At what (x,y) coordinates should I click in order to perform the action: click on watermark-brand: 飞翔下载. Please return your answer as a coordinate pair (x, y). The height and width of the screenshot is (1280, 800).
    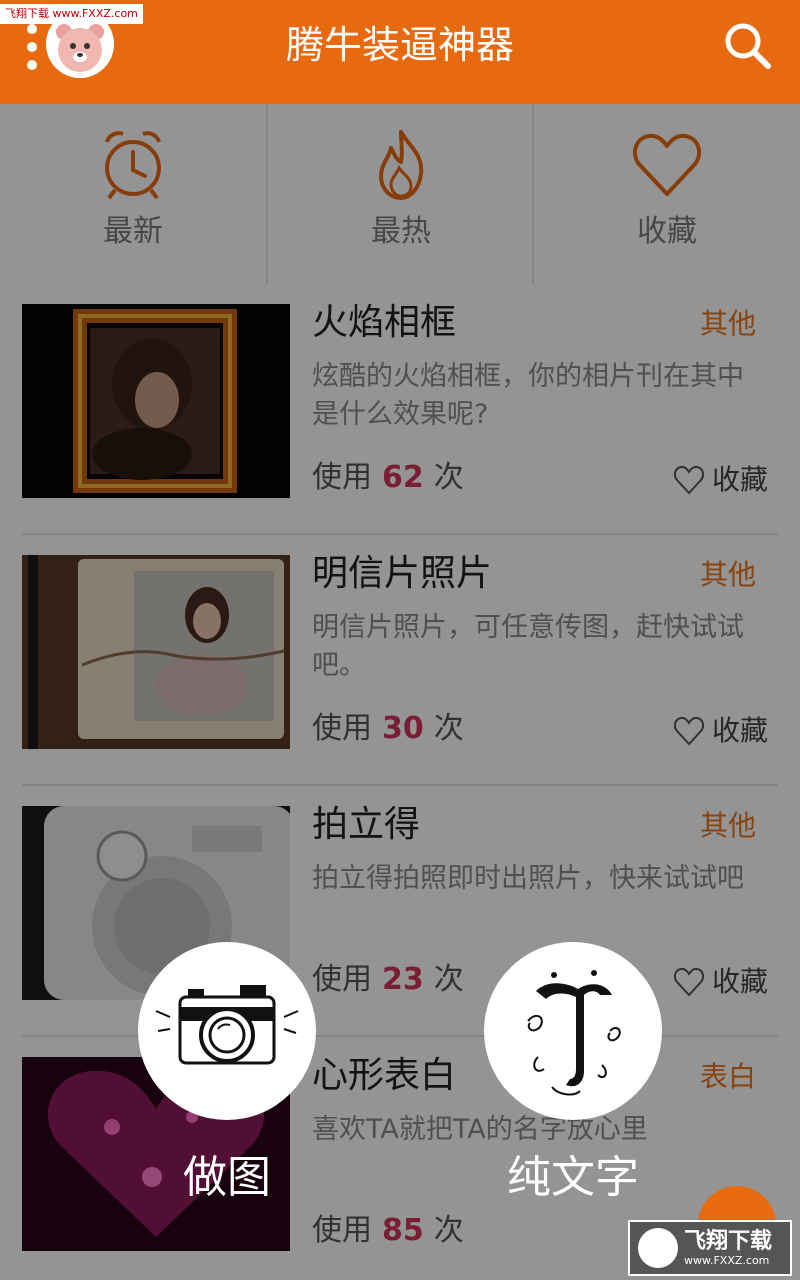
    Looking at the image, I should click on (728, 1241).